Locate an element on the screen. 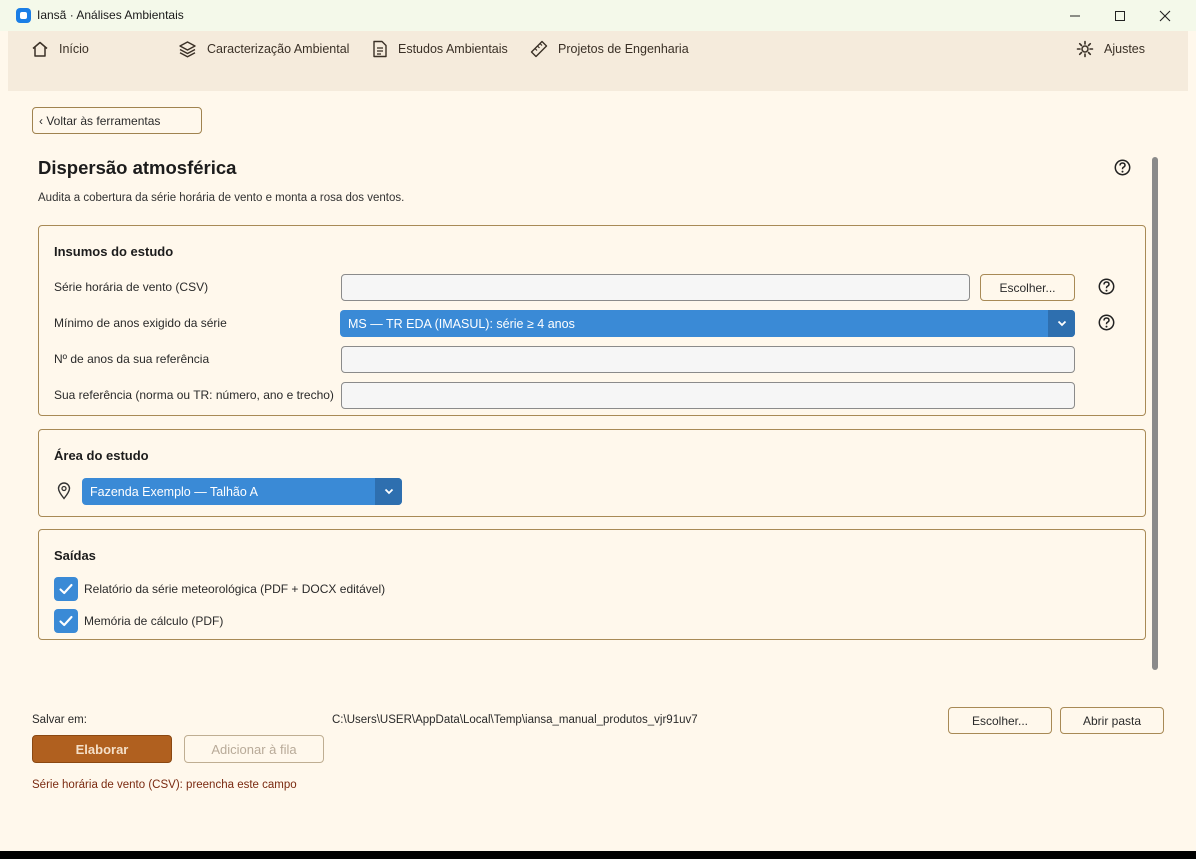 The height and width of the screenshot is (859, 1196). open-folder-button: Abrir pasta is located at coordinates (1112, 720).